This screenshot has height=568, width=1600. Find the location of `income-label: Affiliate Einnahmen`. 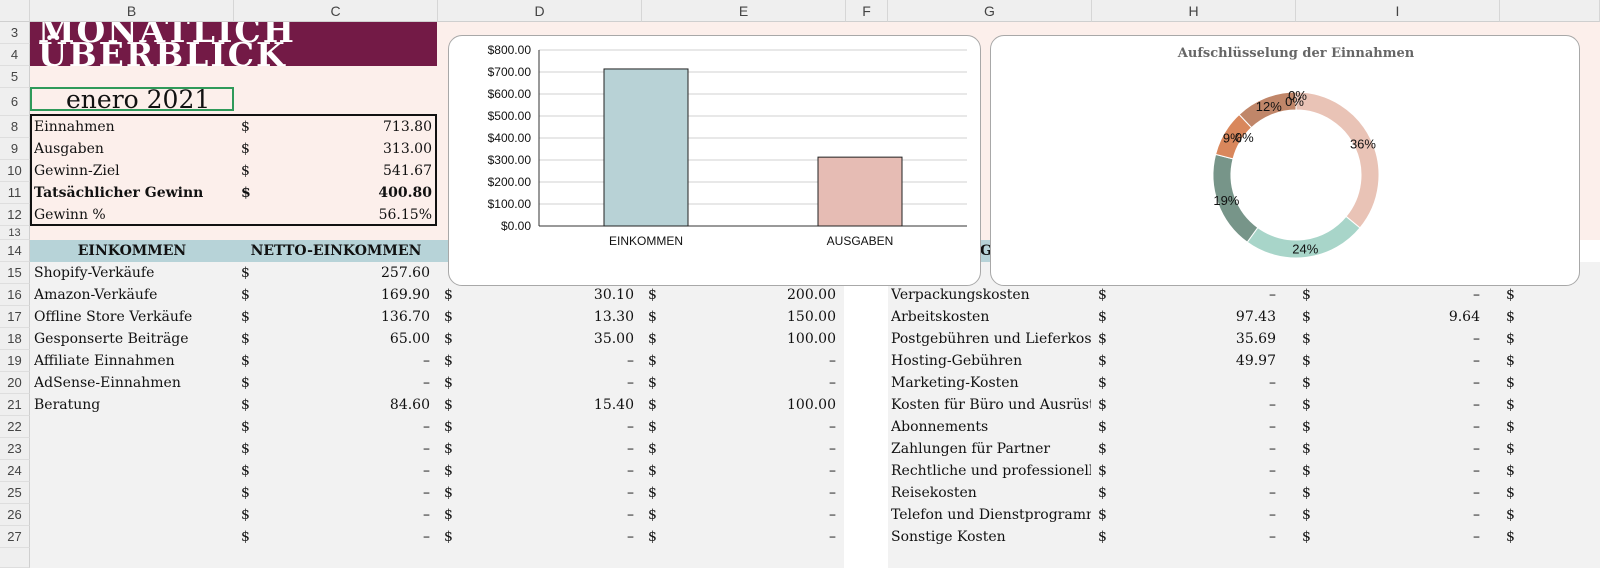

income-label: Affiliate Einnahmen is located at coordinates (134, 361).